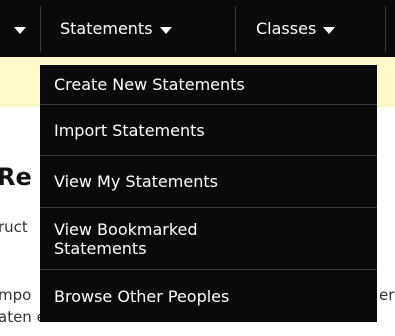 The width and height of the screenshot is (395, 336). What do you see at coordinates (16, 177) in the screenshot?
I see `page-heading: Re` at bounding box center [16, 177].